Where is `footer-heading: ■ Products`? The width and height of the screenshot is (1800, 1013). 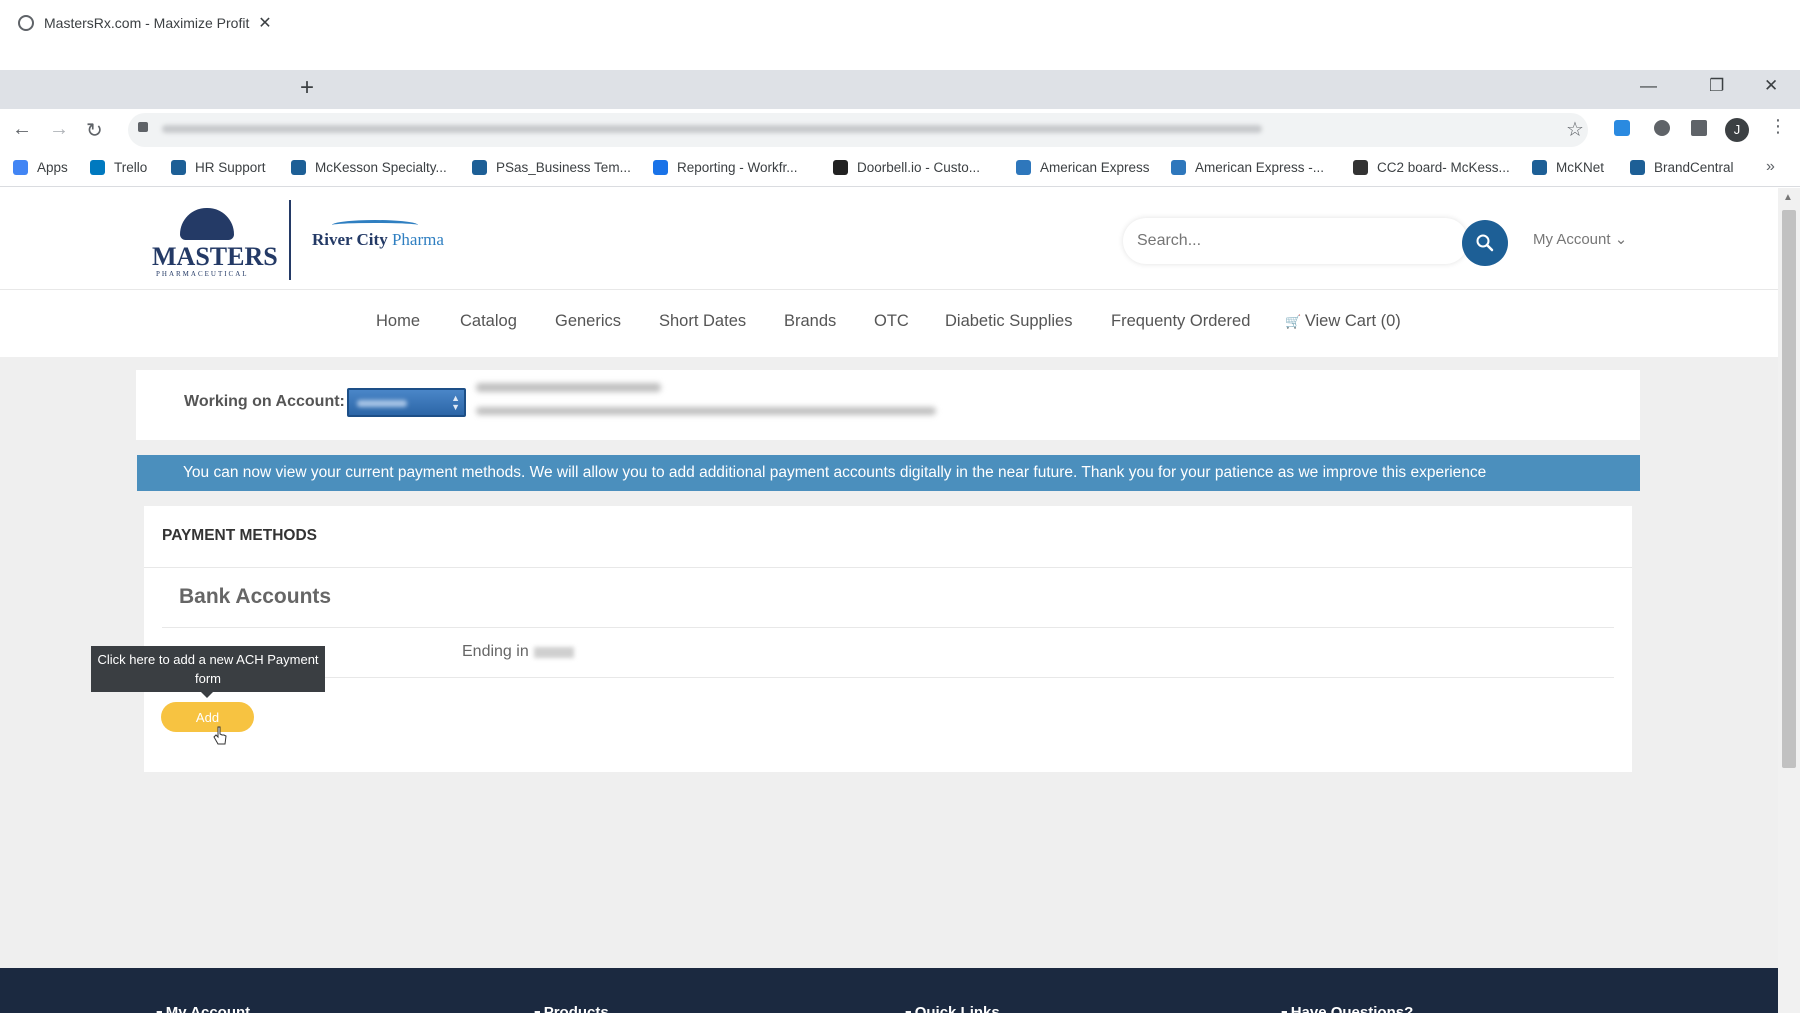
footer-heading: ■ Products is located at coordinates (571, 1008).